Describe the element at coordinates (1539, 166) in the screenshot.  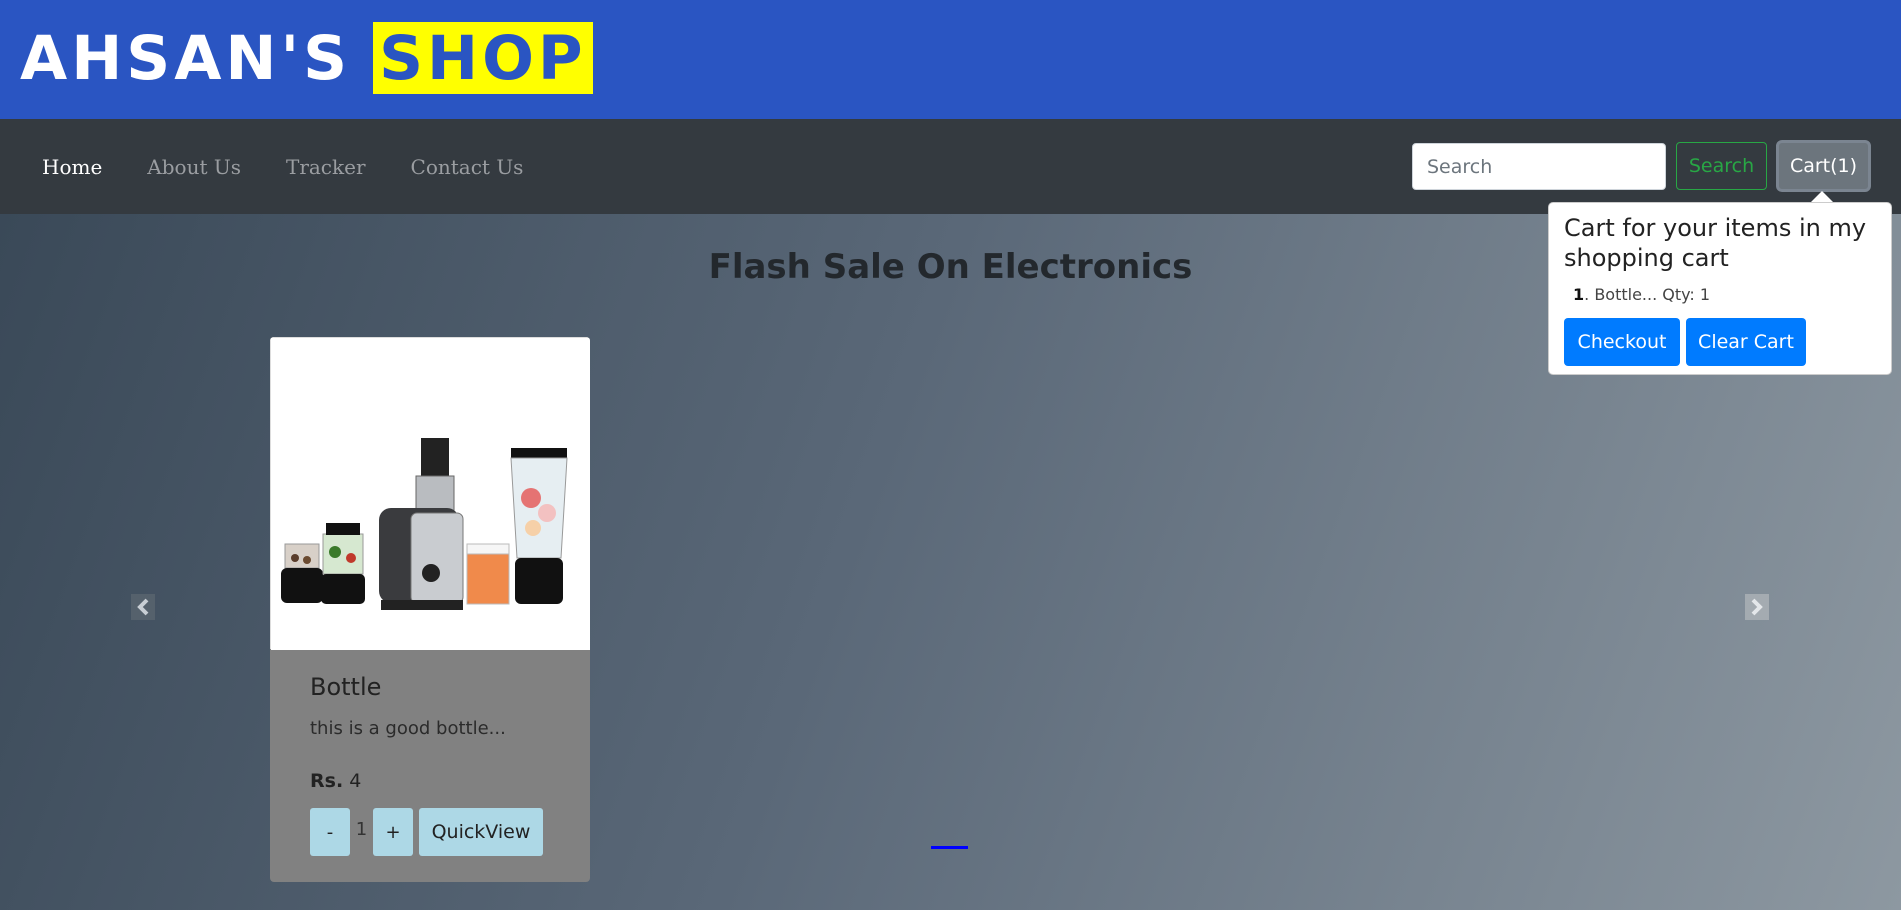
I see `search-input` at that location.